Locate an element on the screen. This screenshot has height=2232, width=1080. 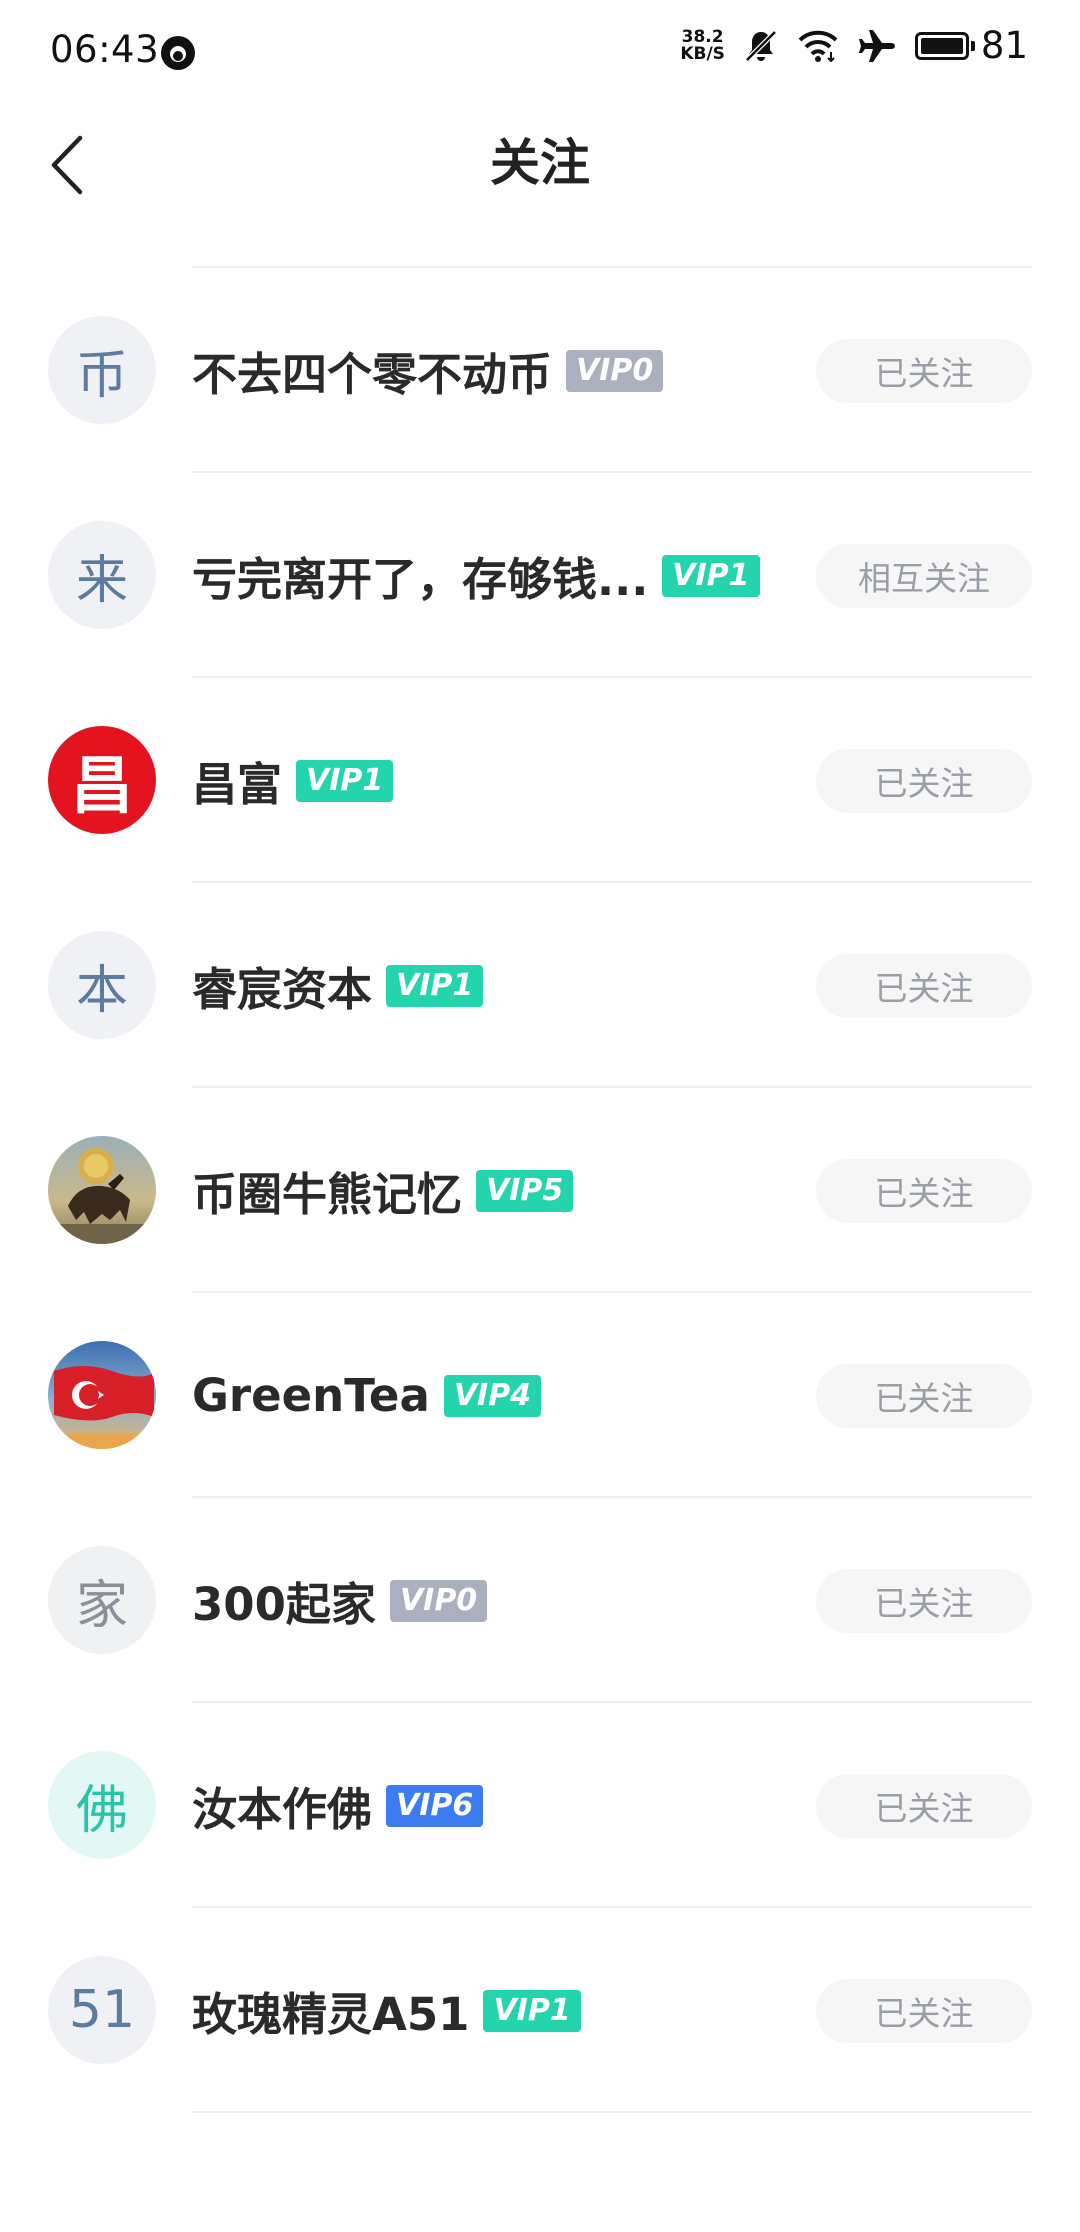
status-time: 06:43 is located at coordinates (105, 49).